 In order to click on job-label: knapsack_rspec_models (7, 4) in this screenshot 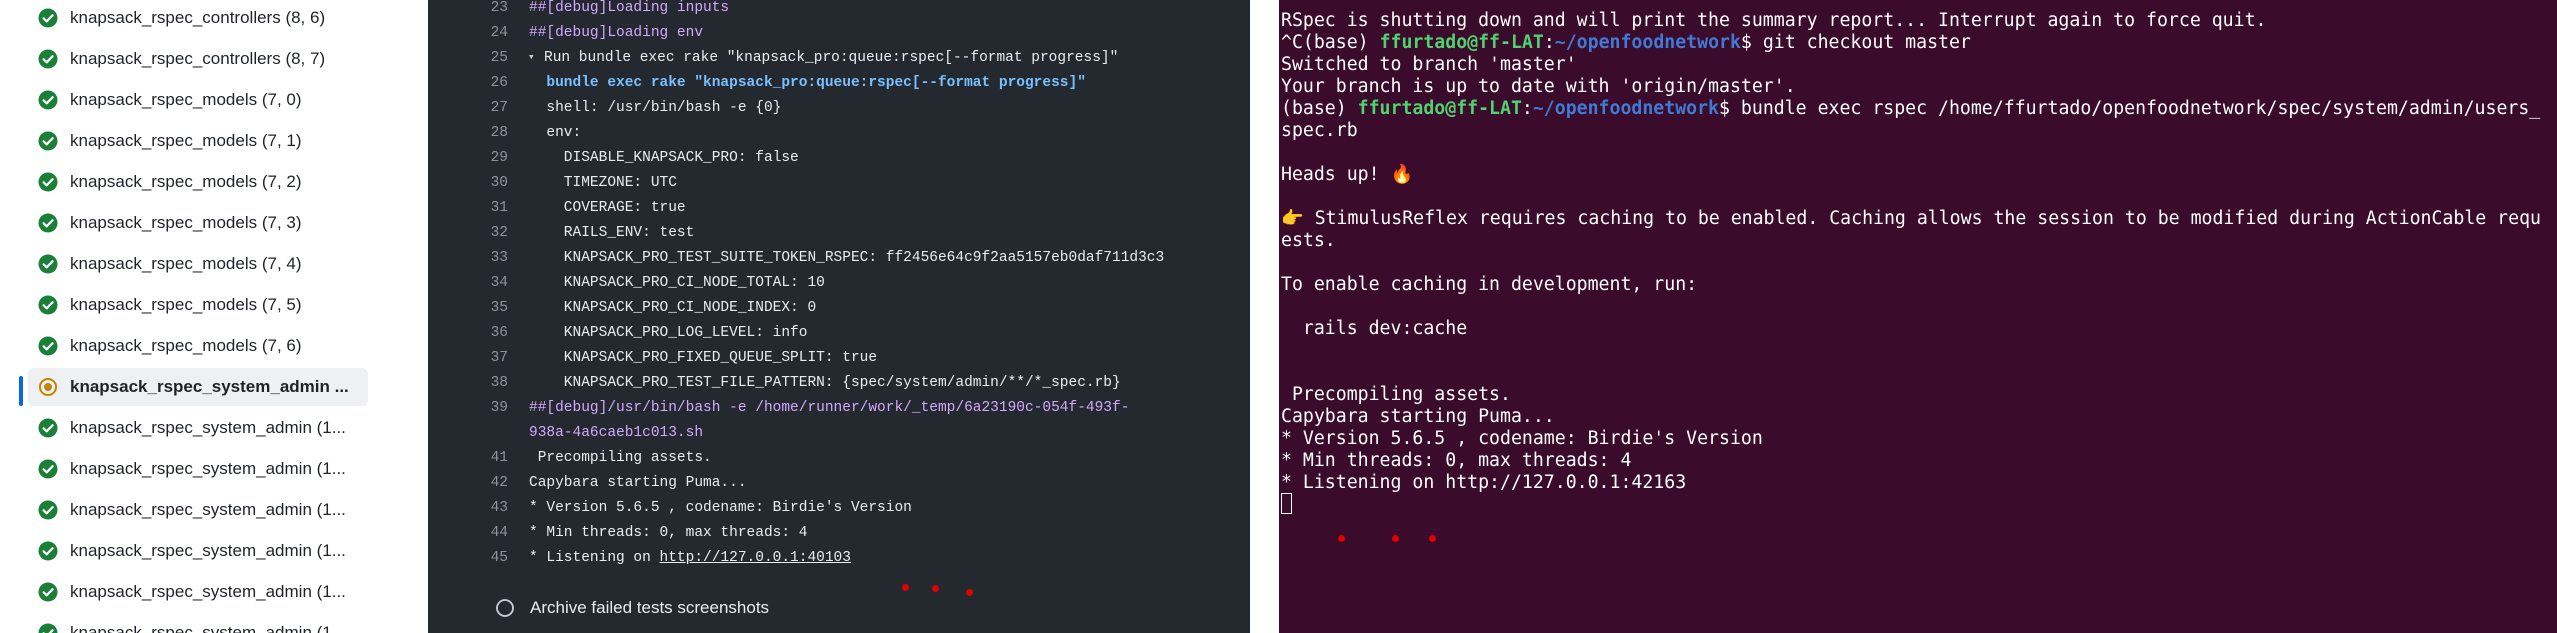, I will do `click(186, 263)`.